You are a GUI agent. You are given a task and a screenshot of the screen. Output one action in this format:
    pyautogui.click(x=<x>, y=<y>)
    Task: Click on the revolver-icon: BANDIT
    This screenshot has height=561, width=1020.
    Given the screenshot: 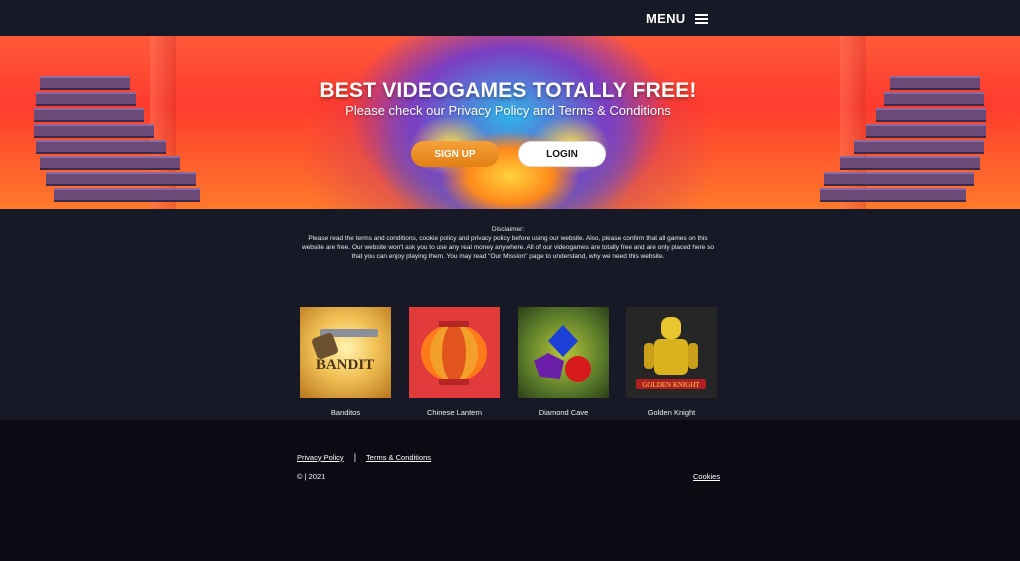 What is the action you would take?
    pyautogui.click(x=345, y=351)
    